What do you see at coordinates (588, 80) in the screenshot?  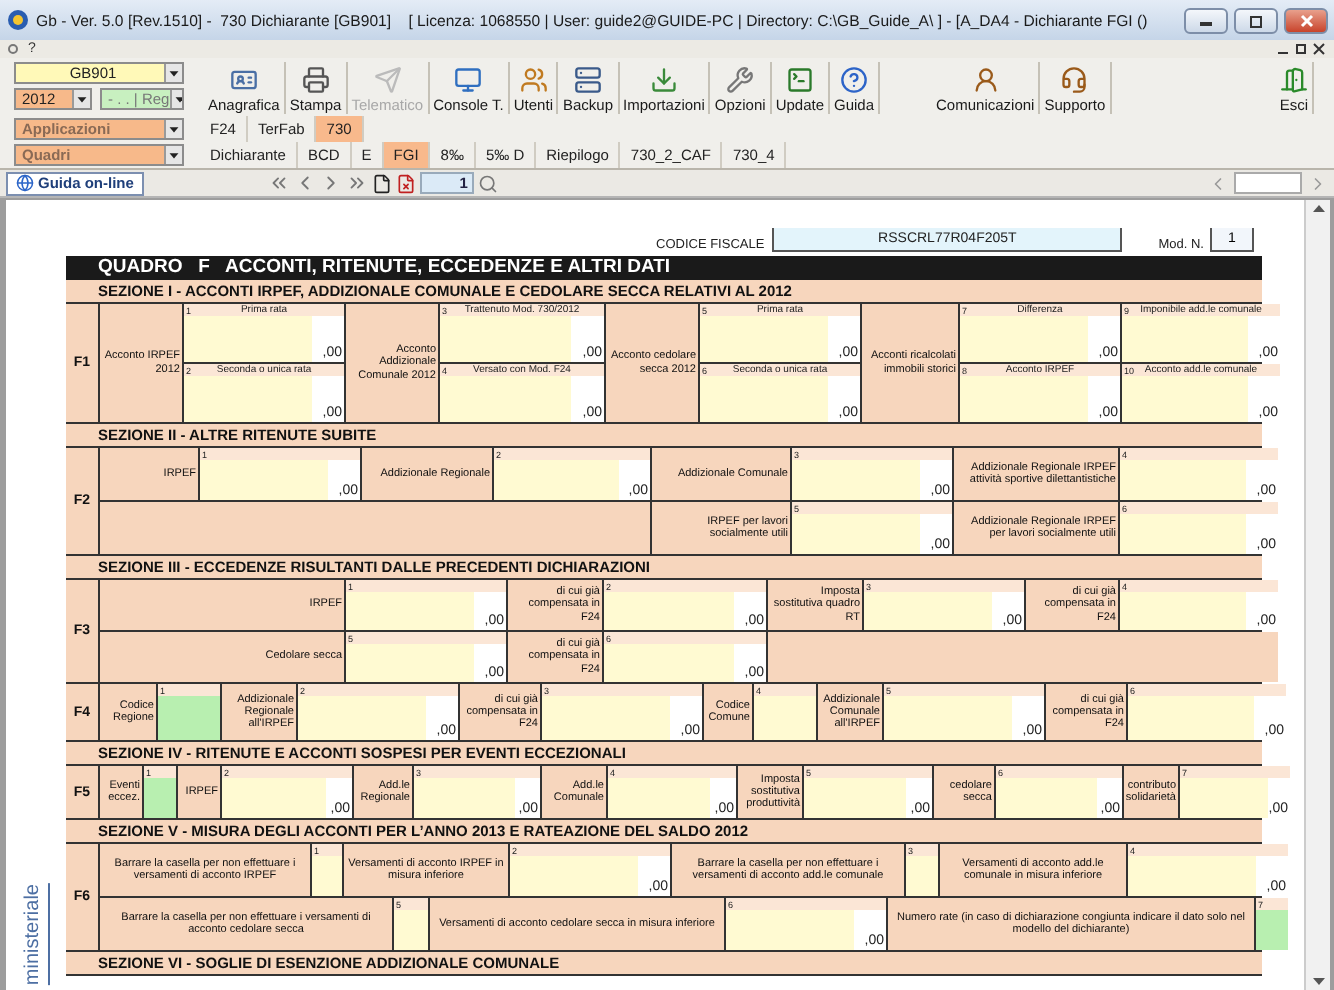 I see `server-icon` at bounding box center [588, 80].